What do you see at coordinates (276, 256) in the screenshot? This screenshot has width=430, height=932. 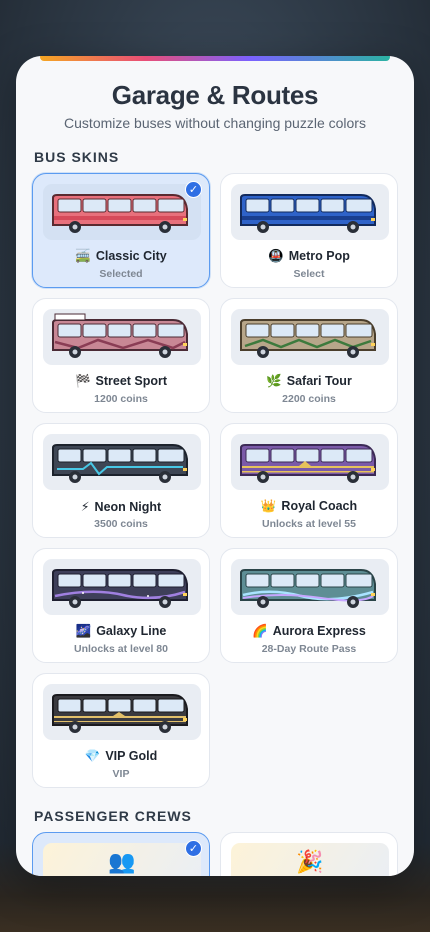 I see `bus-skin-icon: 🚇` at bounding box center [276, 256].